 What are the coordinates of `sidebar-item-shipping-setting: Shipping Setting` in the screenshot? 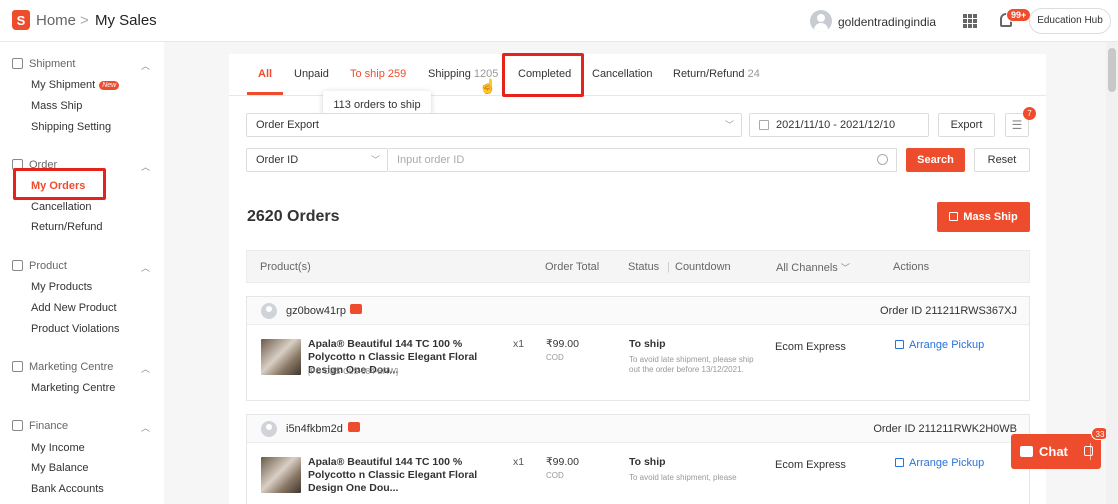 It's located at (71, 127).